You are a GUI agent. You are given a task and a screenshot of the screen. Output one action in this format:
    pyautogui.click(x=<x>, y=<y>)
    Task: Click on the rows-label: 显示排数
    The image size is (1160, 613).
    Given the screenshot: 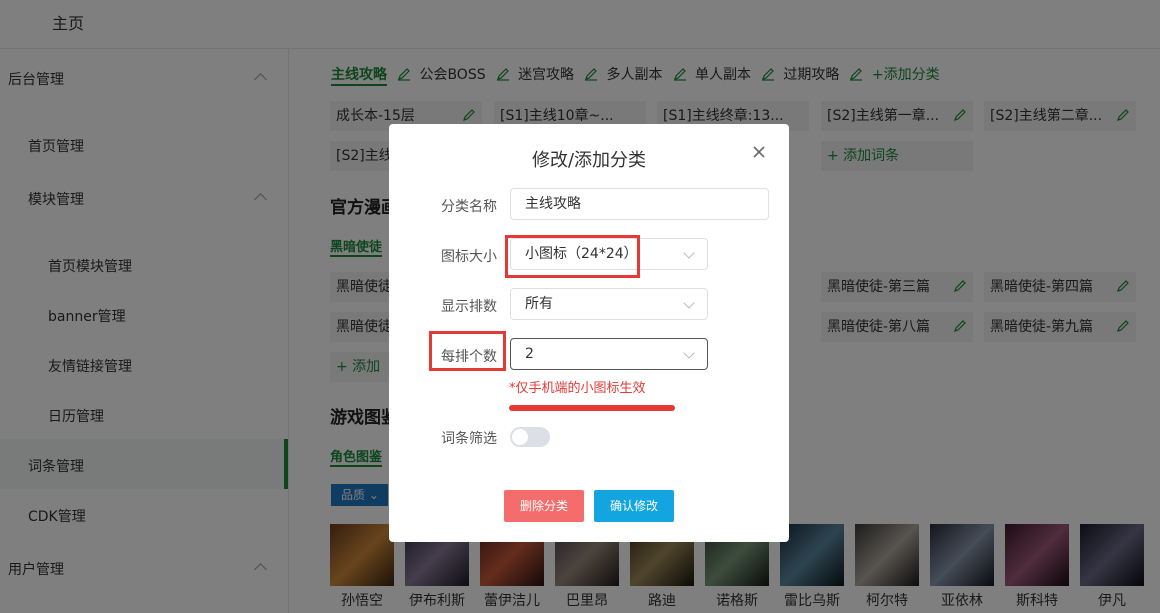 What is the action you would take?
    pyautogui.click(x=469, y=307)
    